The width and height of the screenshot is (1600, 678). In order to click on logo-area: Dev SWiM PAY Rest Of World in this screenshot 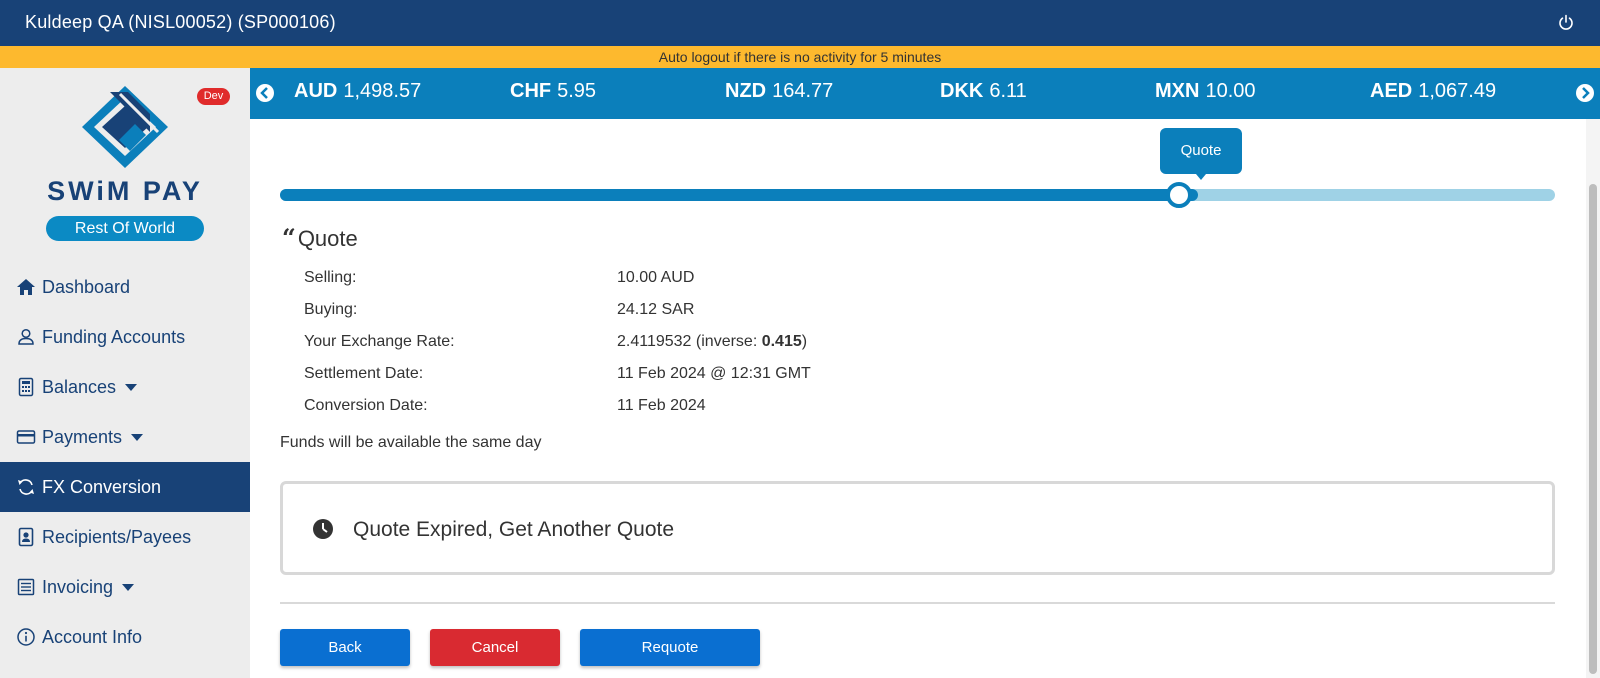, I will do `click(125, 157)`.